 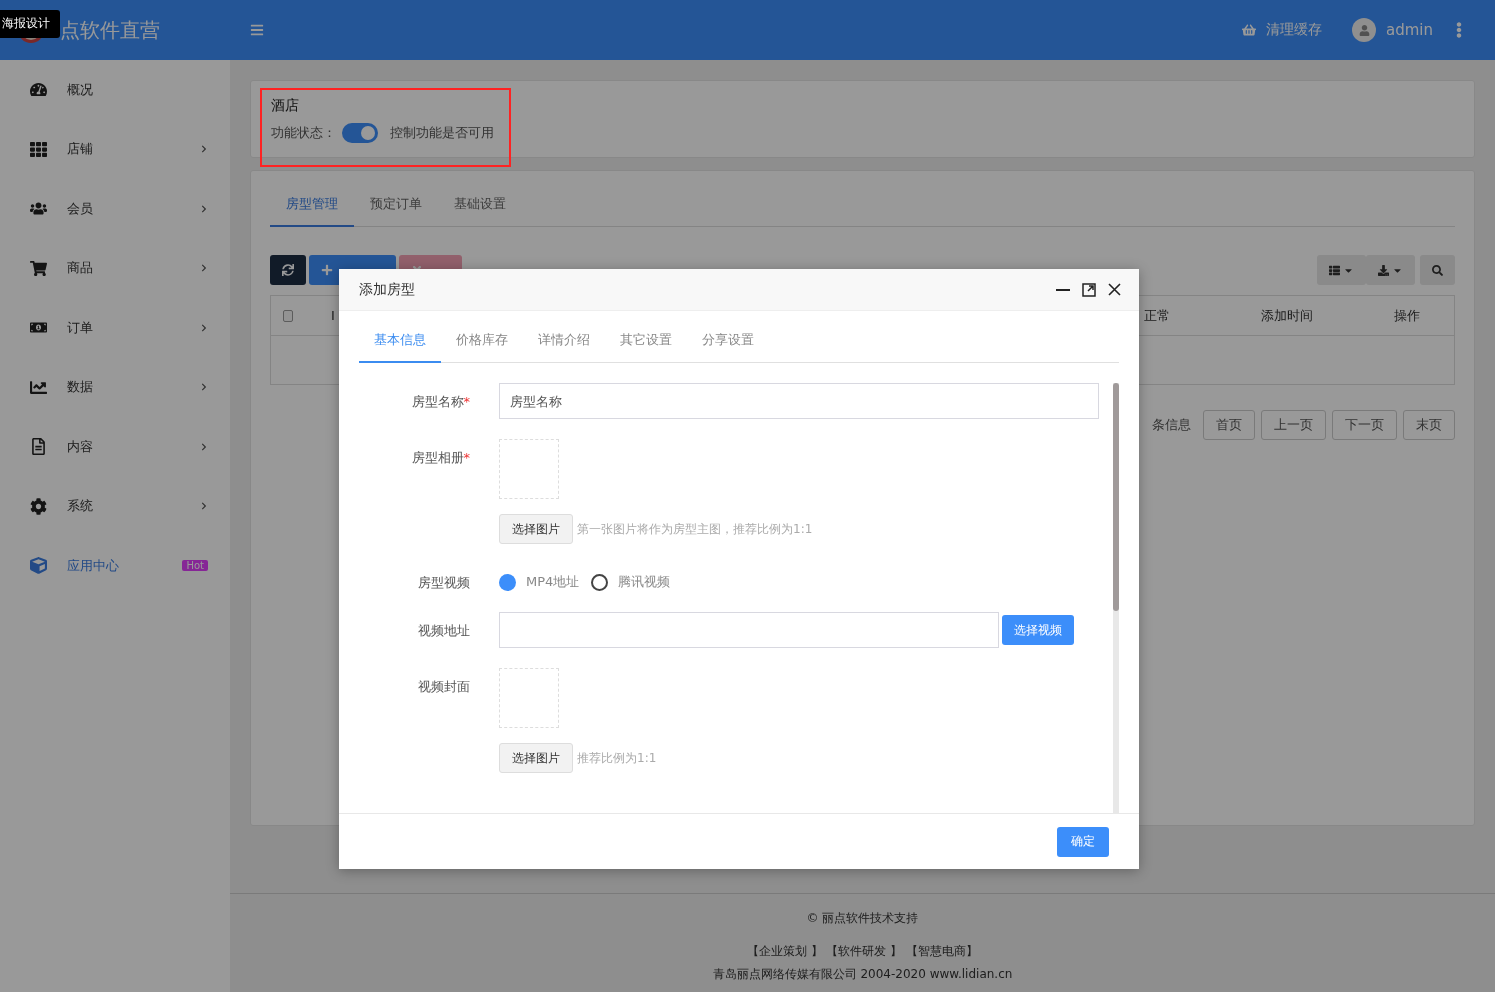 What do you see at coordinates (80, 208) in the screenshot?
I see `sidebar-label: 会员` at bounding box center [80, 208].